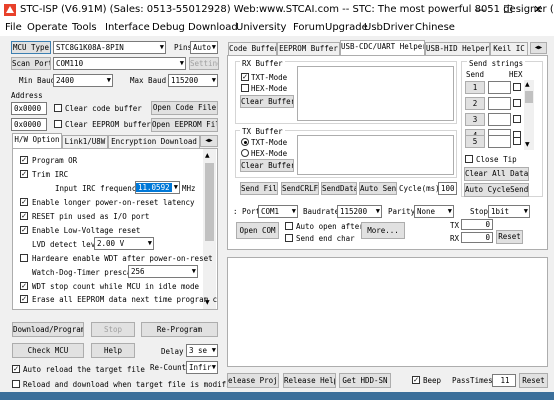 Image resolution: width=554 pixels, height=400 pixels. What do you see at coordinates (29, 108) in the screenshot?
I see `code-address-input: 0x0000` at bounding box center [29, 108].